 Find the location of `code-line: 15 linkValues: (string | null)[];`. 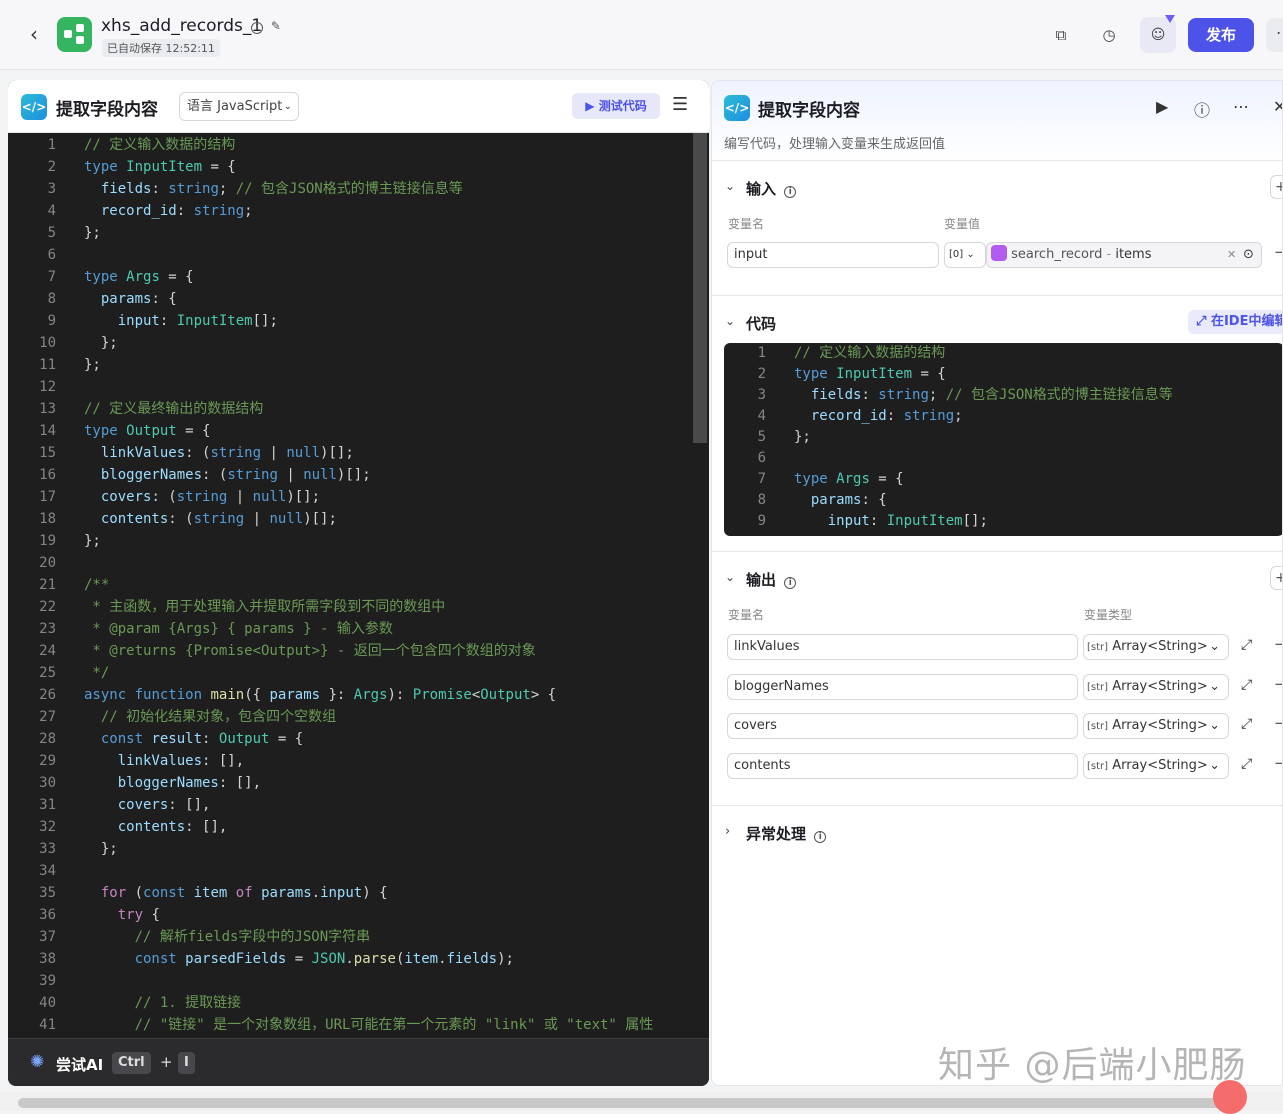

code-line: 15 linkValues: (string | null)[]; is located at coordinates (358, 453).